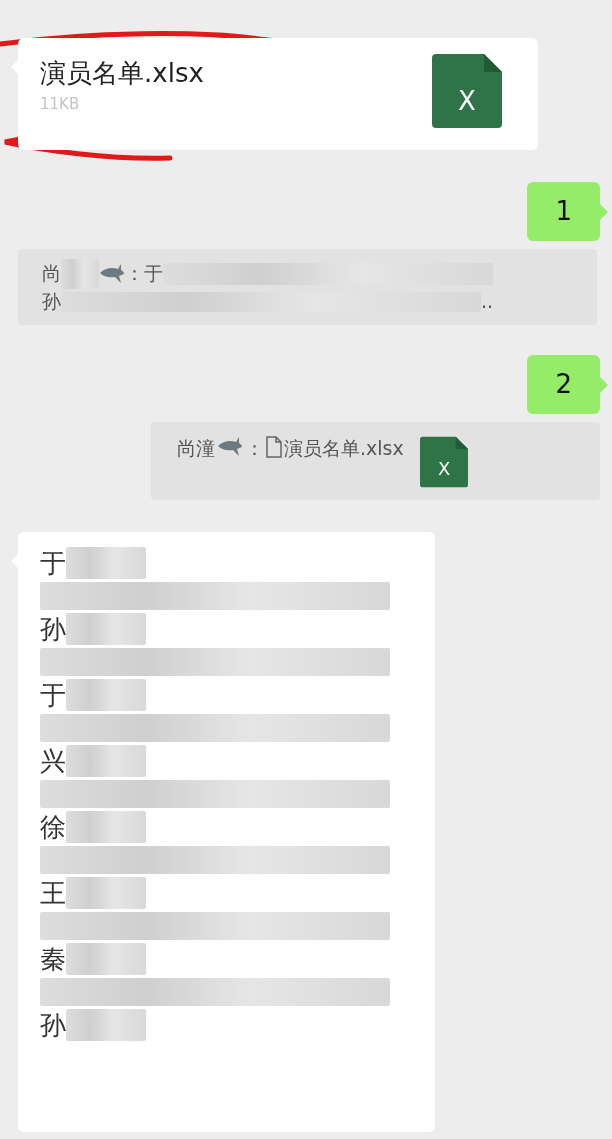 This screenshot has height=1139, width=612. What do you see at coordinates (60, 104) in the screenshot?
I see `file-size: 11KB` at bounding box center [60, 104].